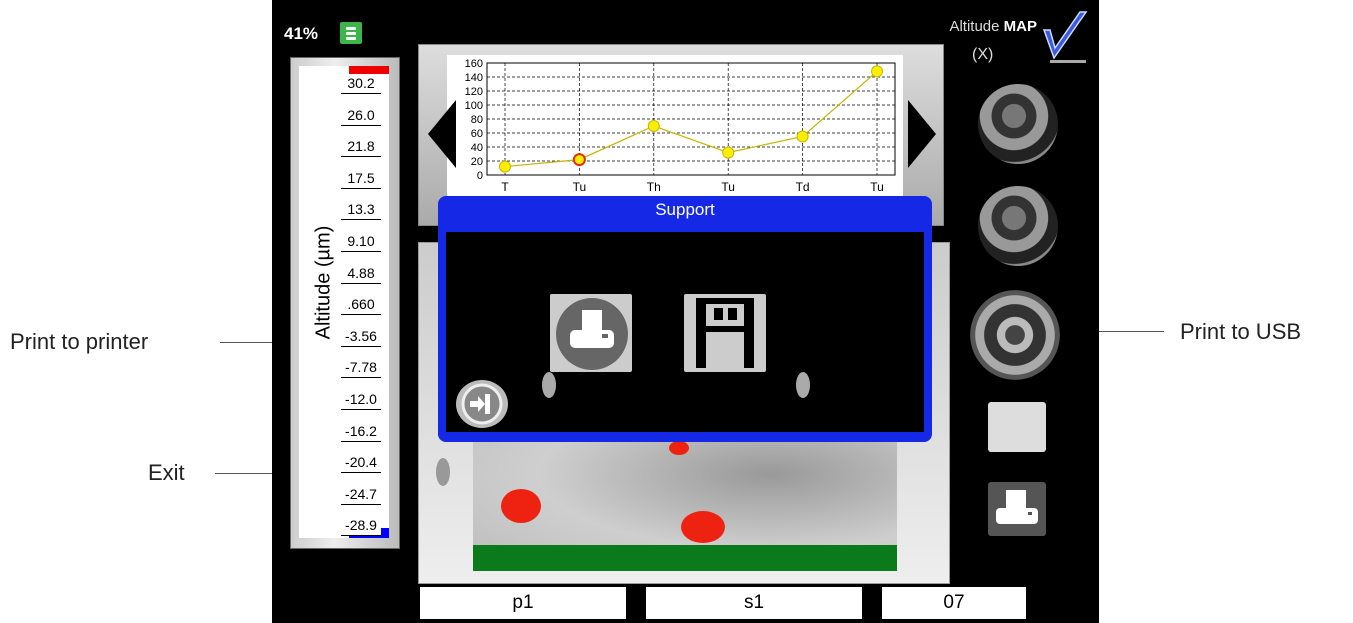 The width and height of the screenshot is (1353, 623). What do you see at coordinates (1020, 26) in the screenshot?
I see `title-main: MAP` at bounding box center [1020, 26].